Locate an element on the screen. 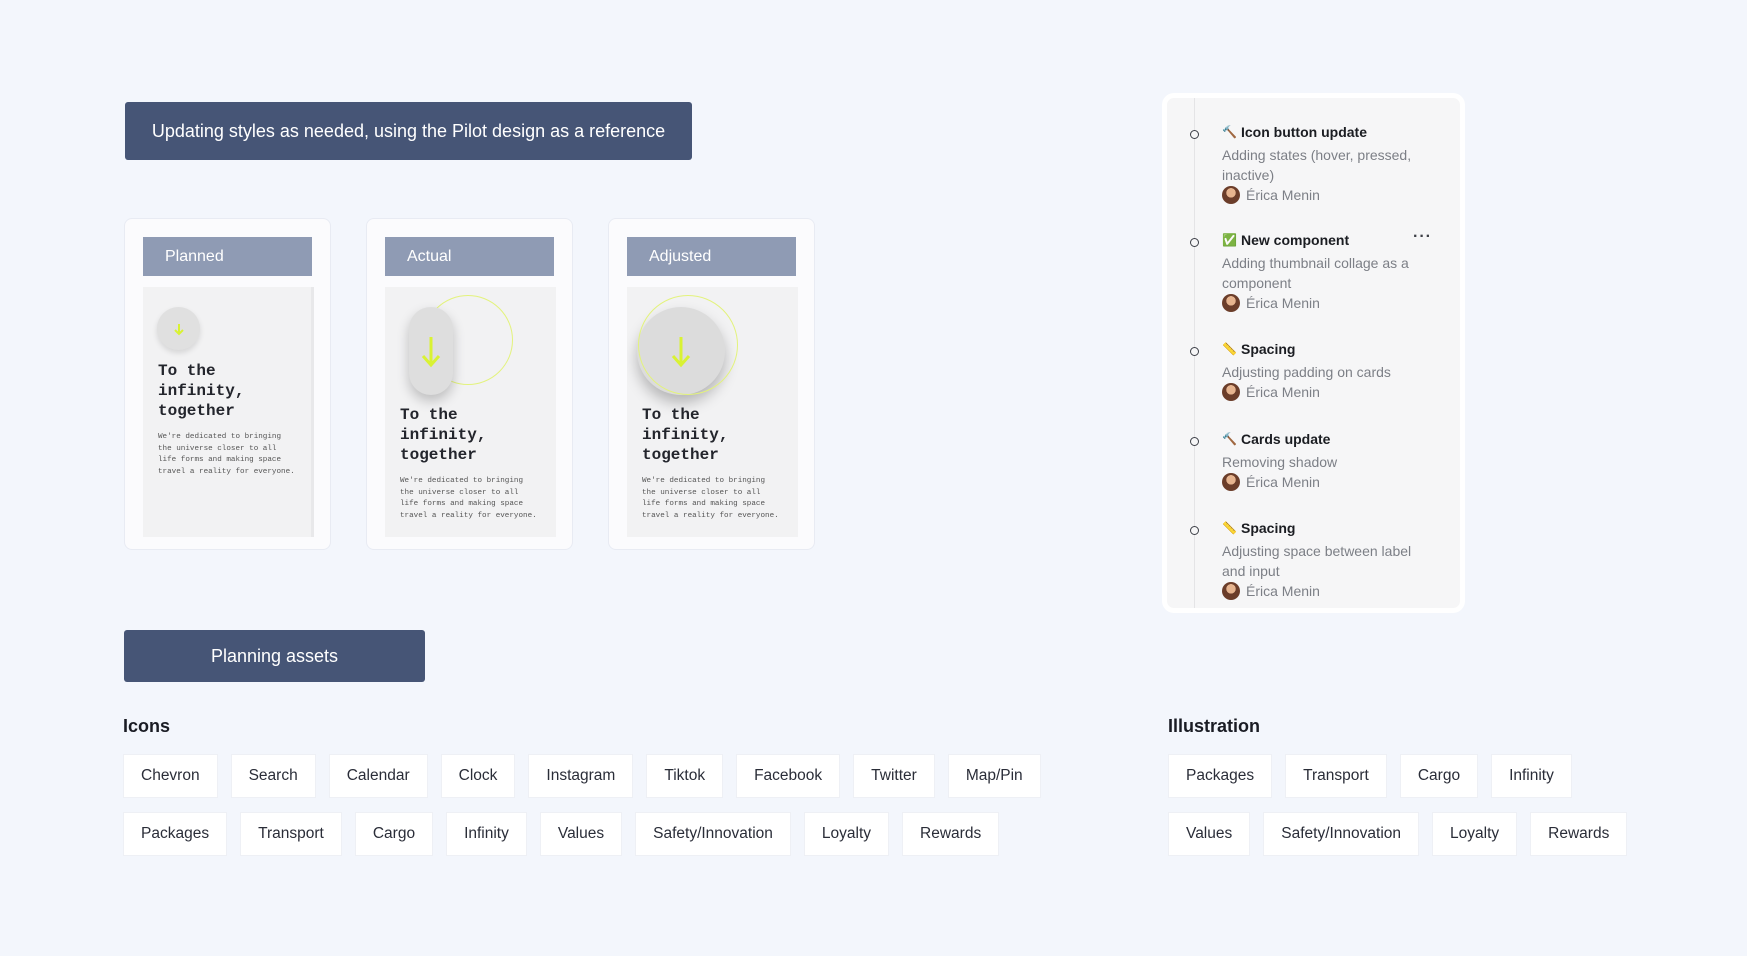  tag: Search is located at coordinates (273, 776).